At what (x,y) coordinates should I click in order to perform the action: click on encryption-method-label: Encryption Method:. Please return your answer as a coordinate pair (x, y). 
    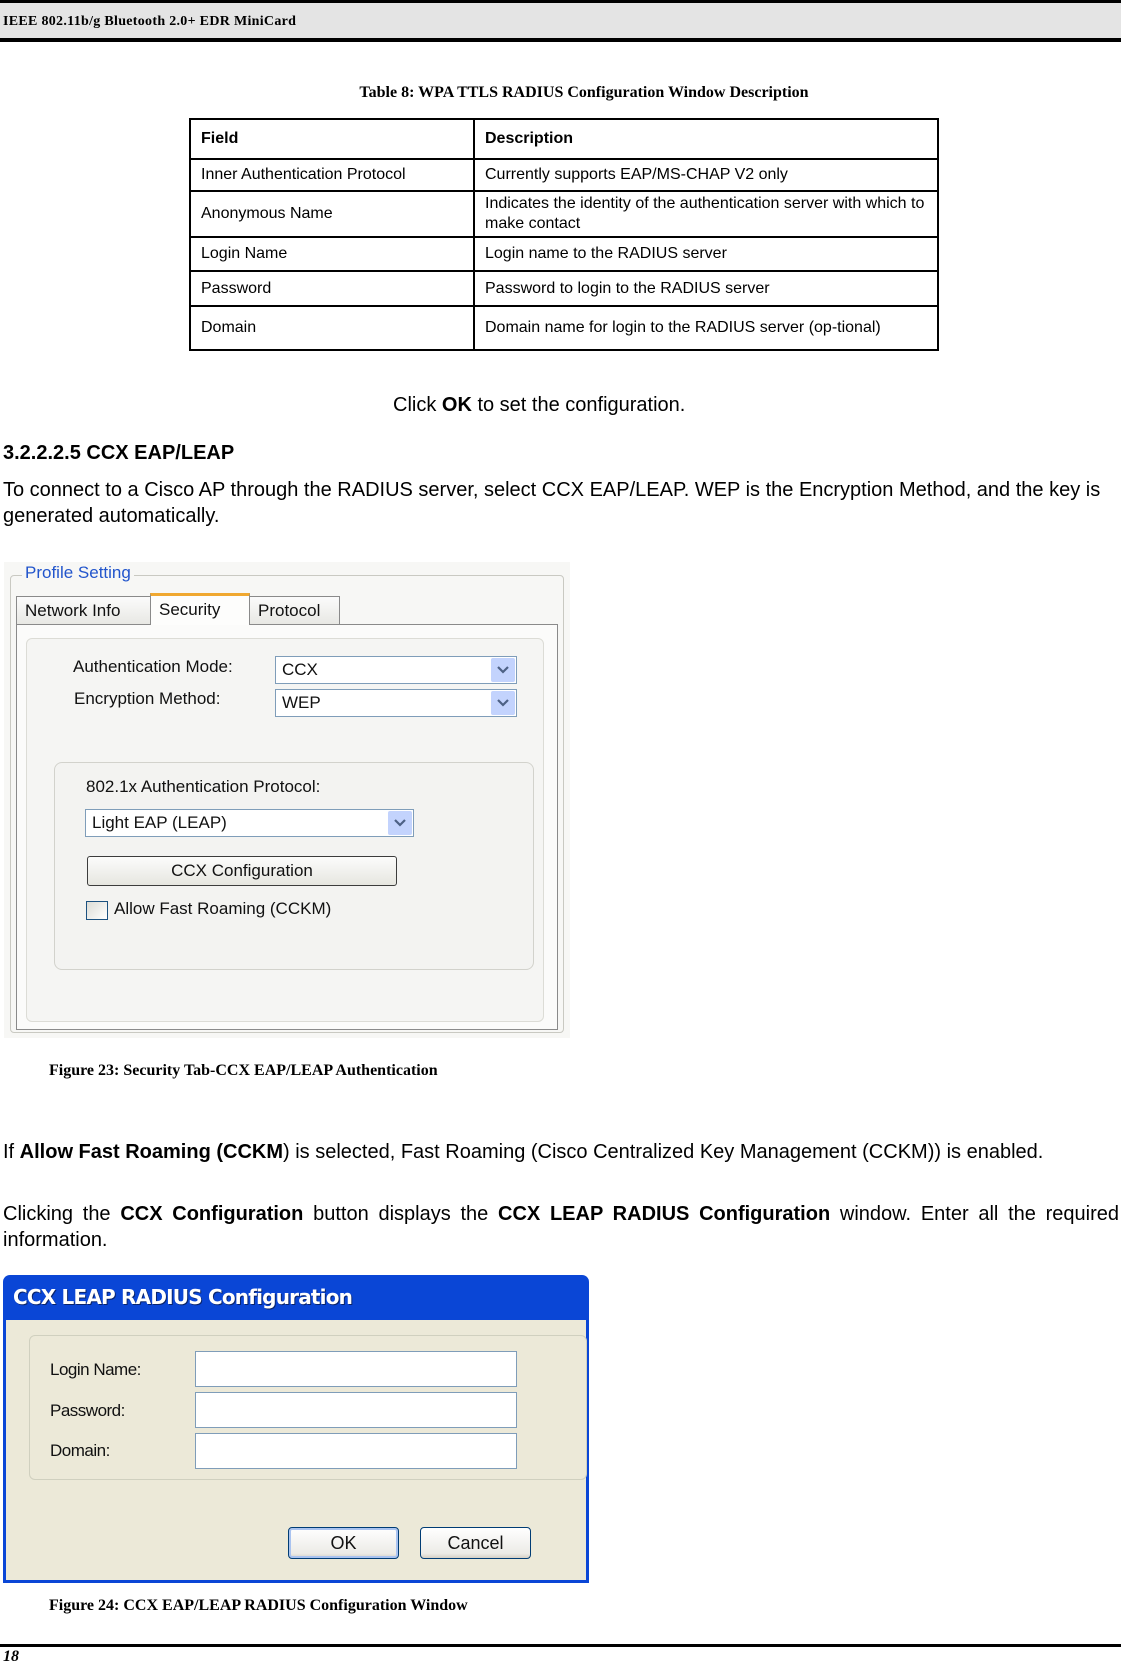
    Looking at the image, I should click on (147, 698).